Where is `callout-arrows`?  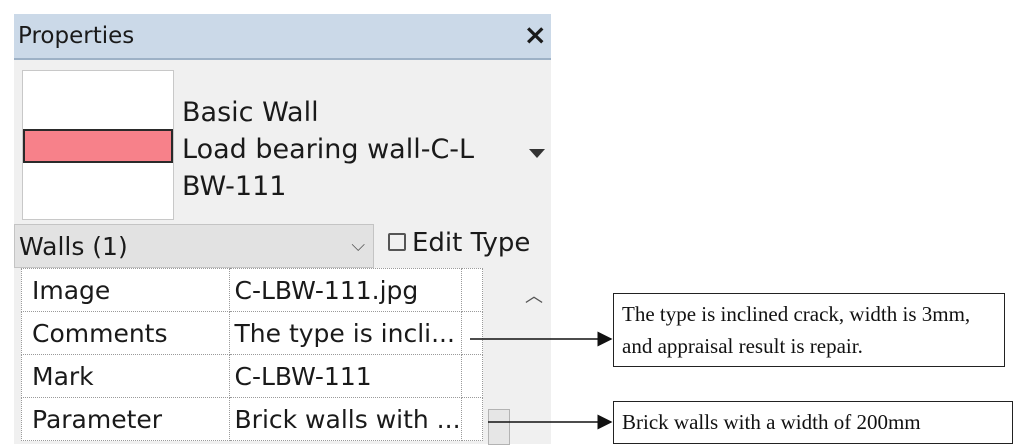
callout-arrows is located at coordinates (541, 380).